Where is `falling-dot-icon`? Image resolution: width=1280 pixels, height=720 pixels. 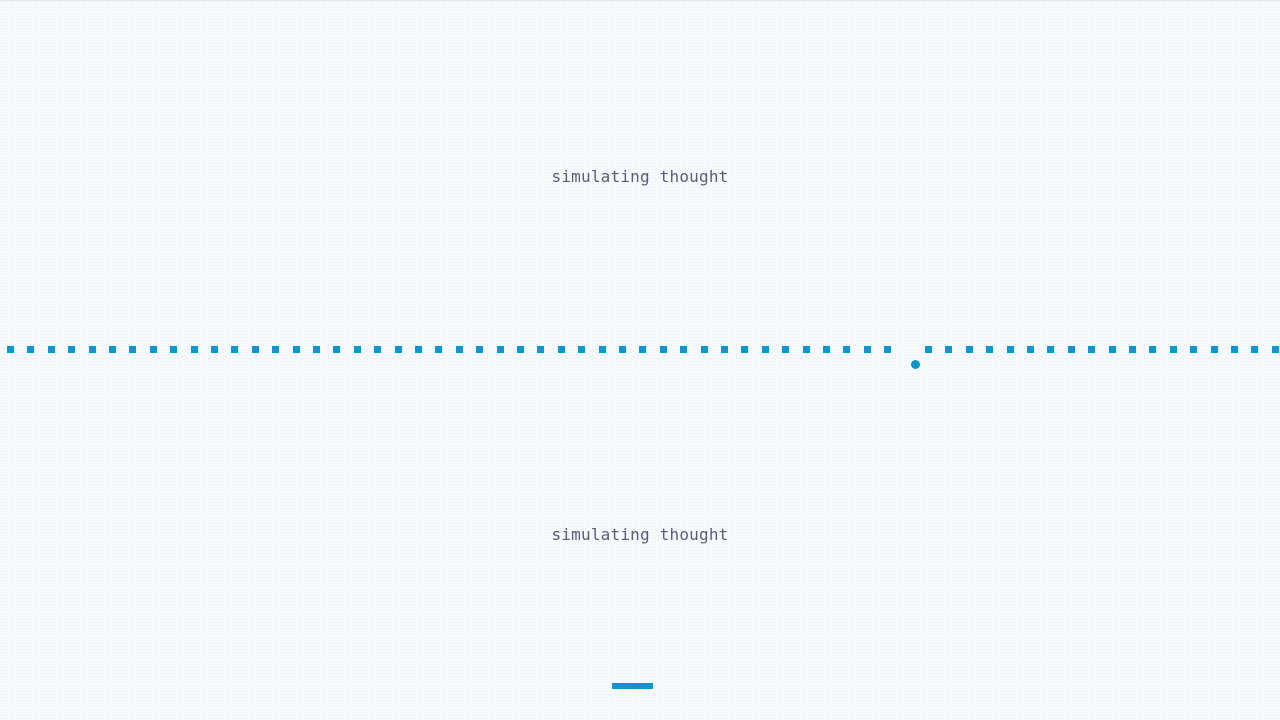
falling-dot-icon is located at coordinates (915, 364).